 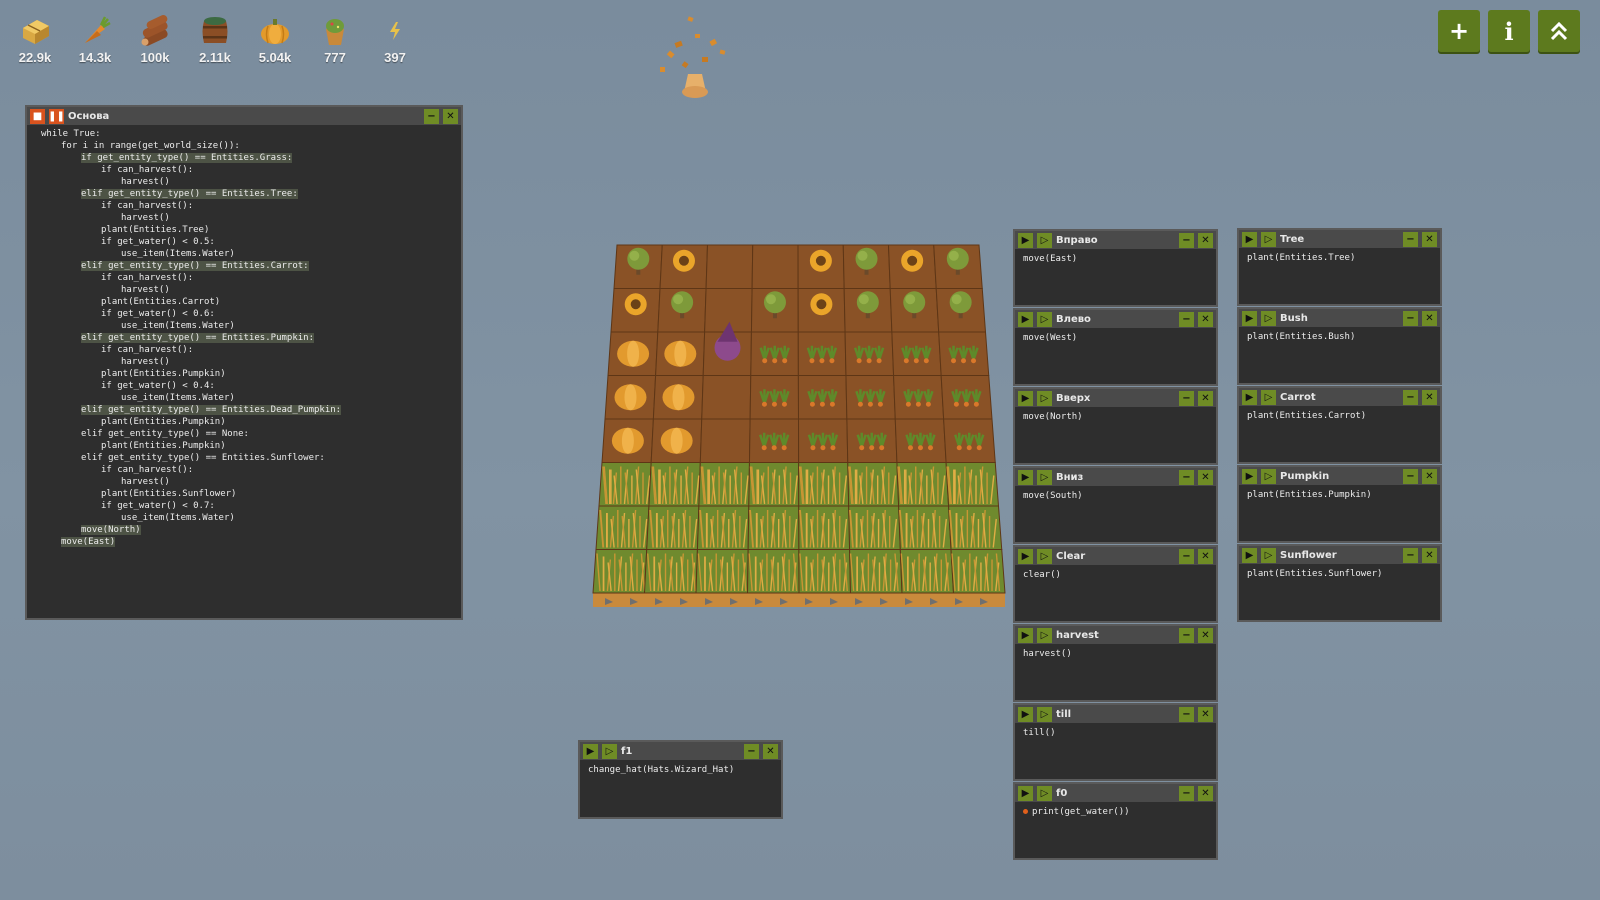 I want to click on function-window-вправо: ▶ ▷ Вправо − ✕ move(East), so click(x=1115, y=268).